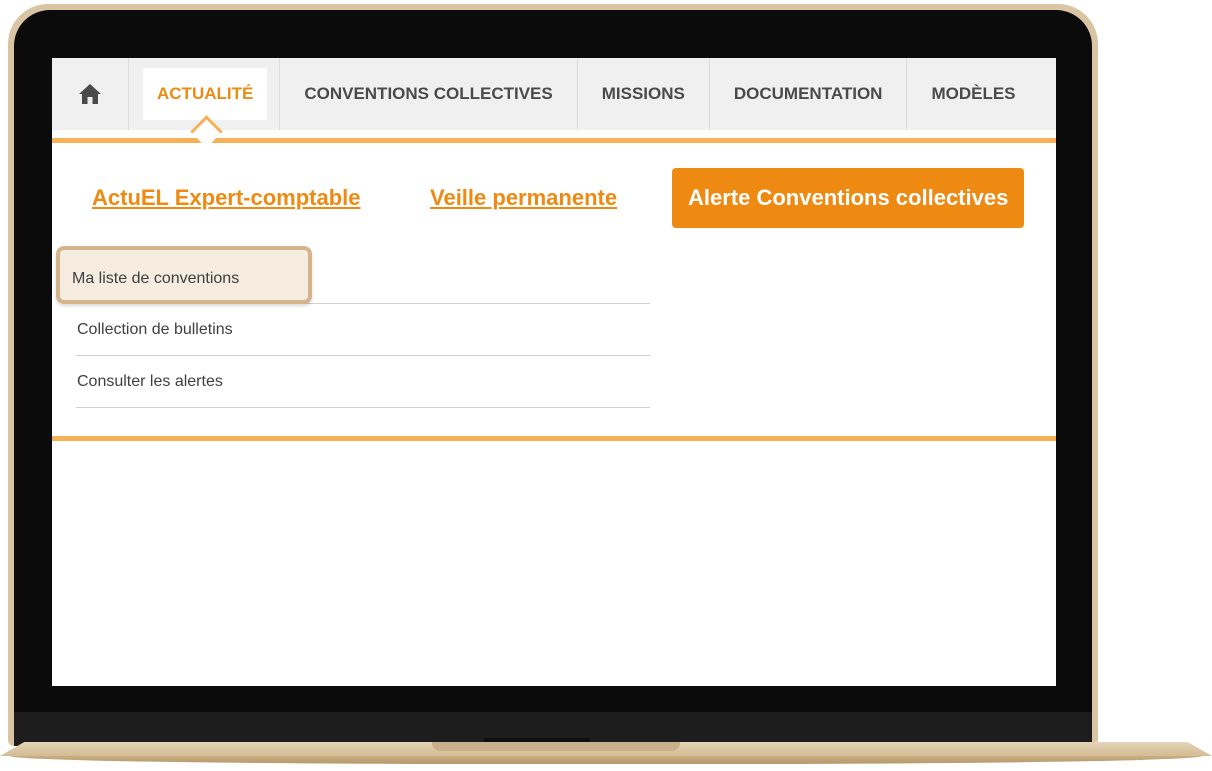 The width and height of the screenshot is (1212, 771). What do you see at coordinates (363, 382) in the screenshot?
I see `menu-item-consulter-alertes: Consulter les alertes` at bounding box center [363, 382].